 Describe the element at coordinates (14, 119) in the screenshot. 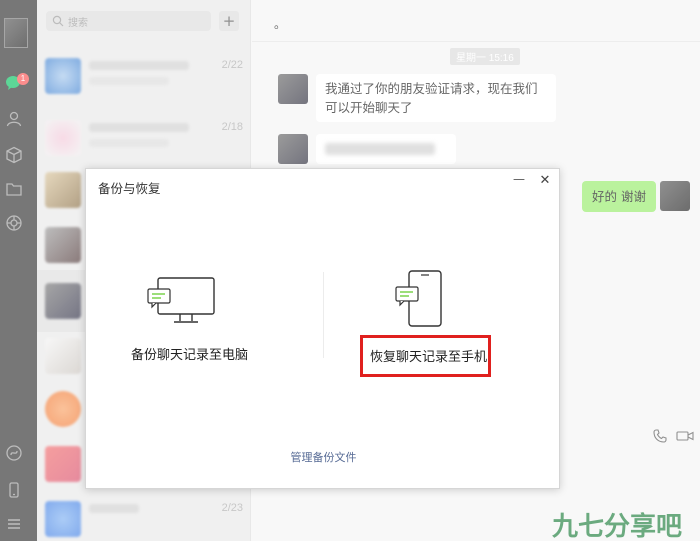

I see `contacts-icon` at that location.